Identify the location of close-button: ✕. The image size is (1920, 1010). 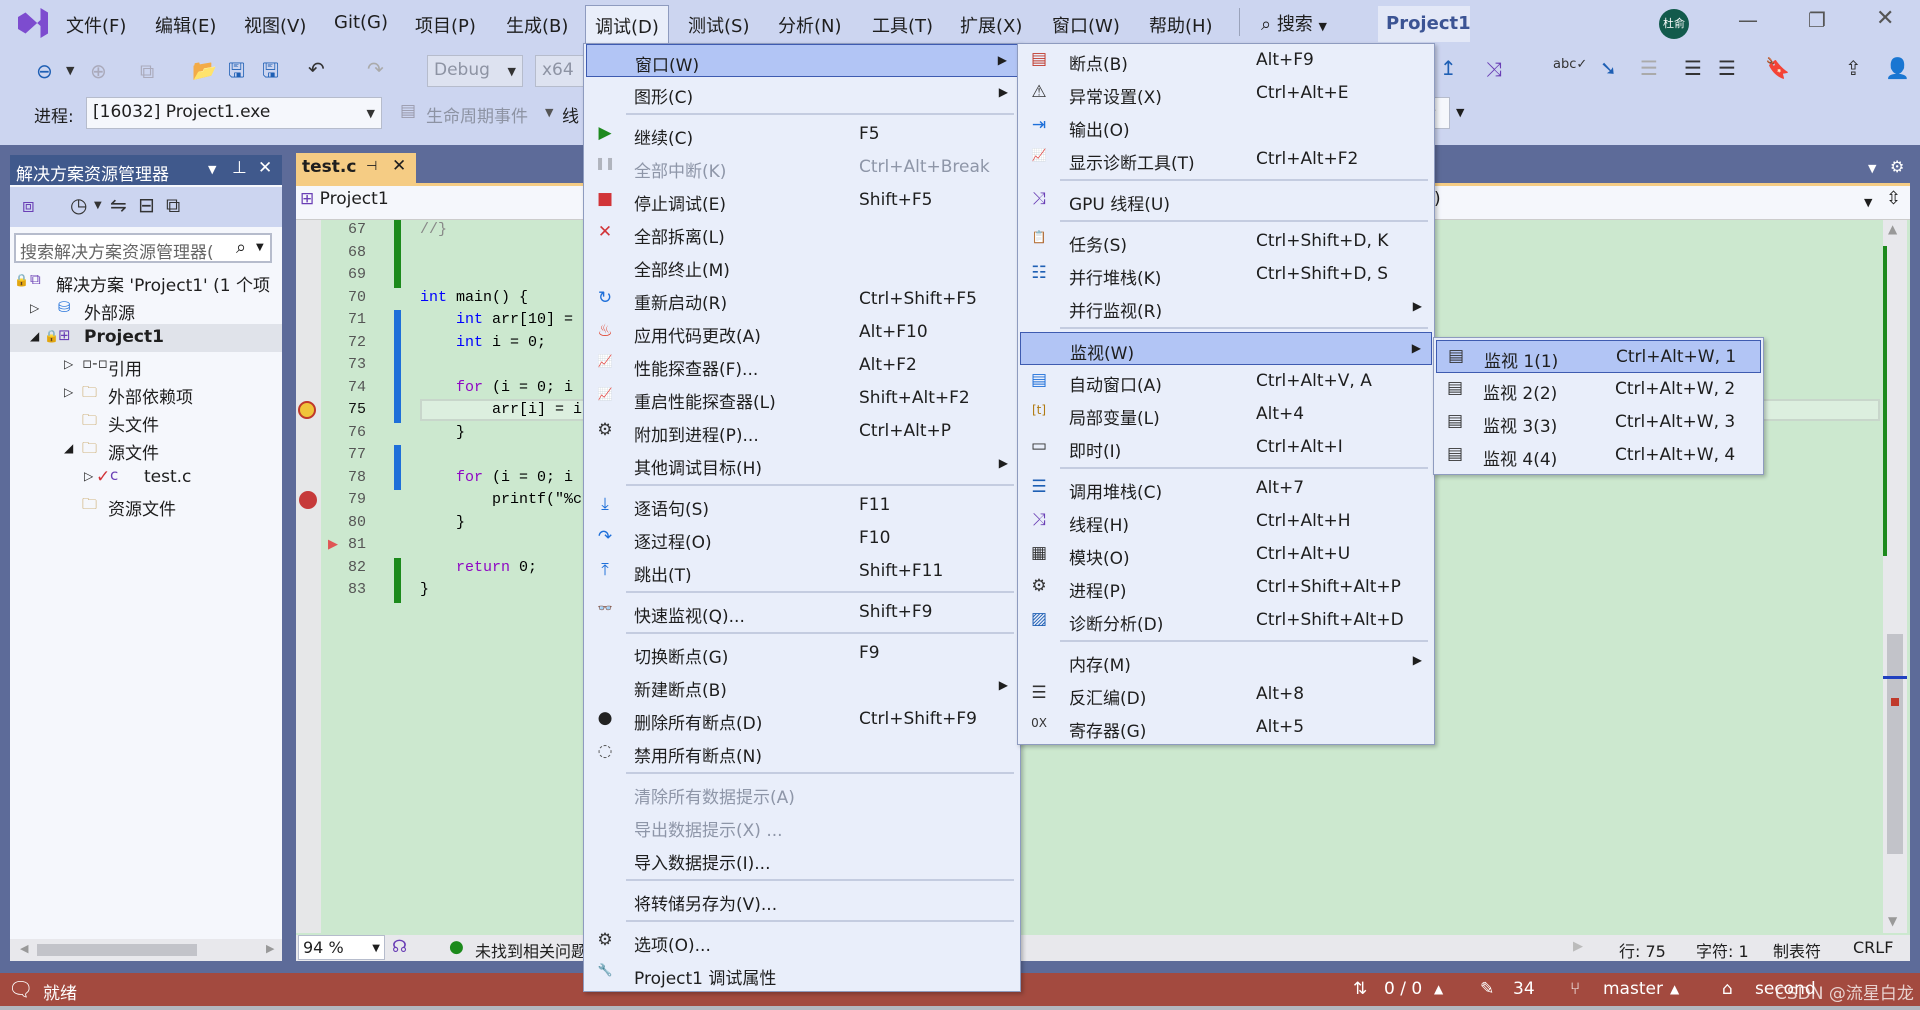
(1885, 18).